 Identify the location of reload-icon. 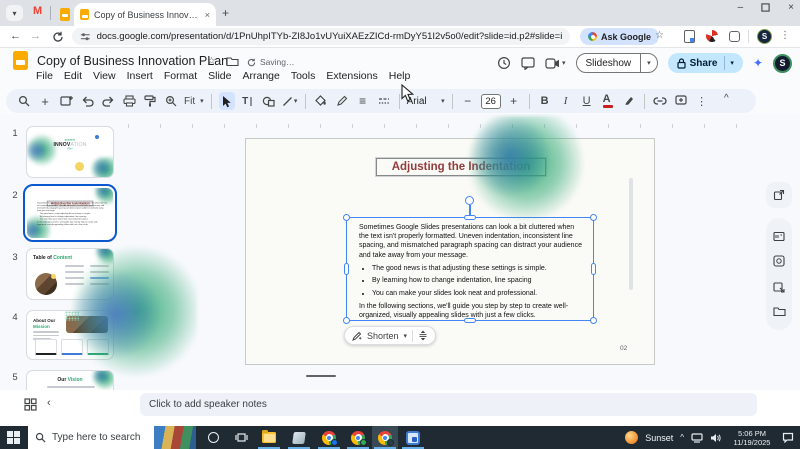
(58, 37).